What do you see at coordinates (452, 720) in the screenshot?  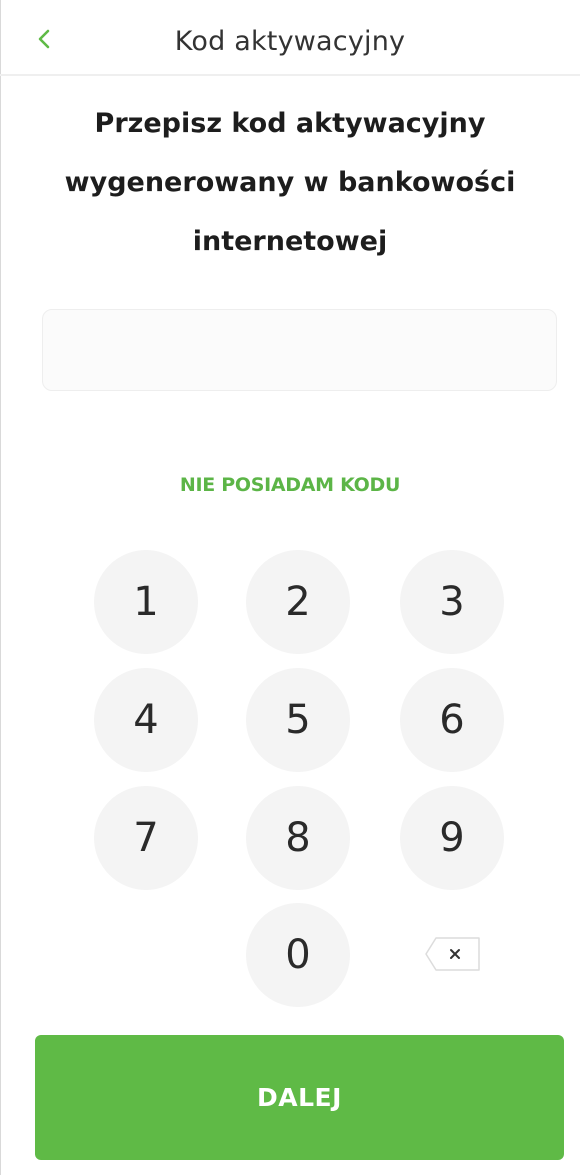 I see `keypad-key-6: 6` at bounding box center [452, 720].